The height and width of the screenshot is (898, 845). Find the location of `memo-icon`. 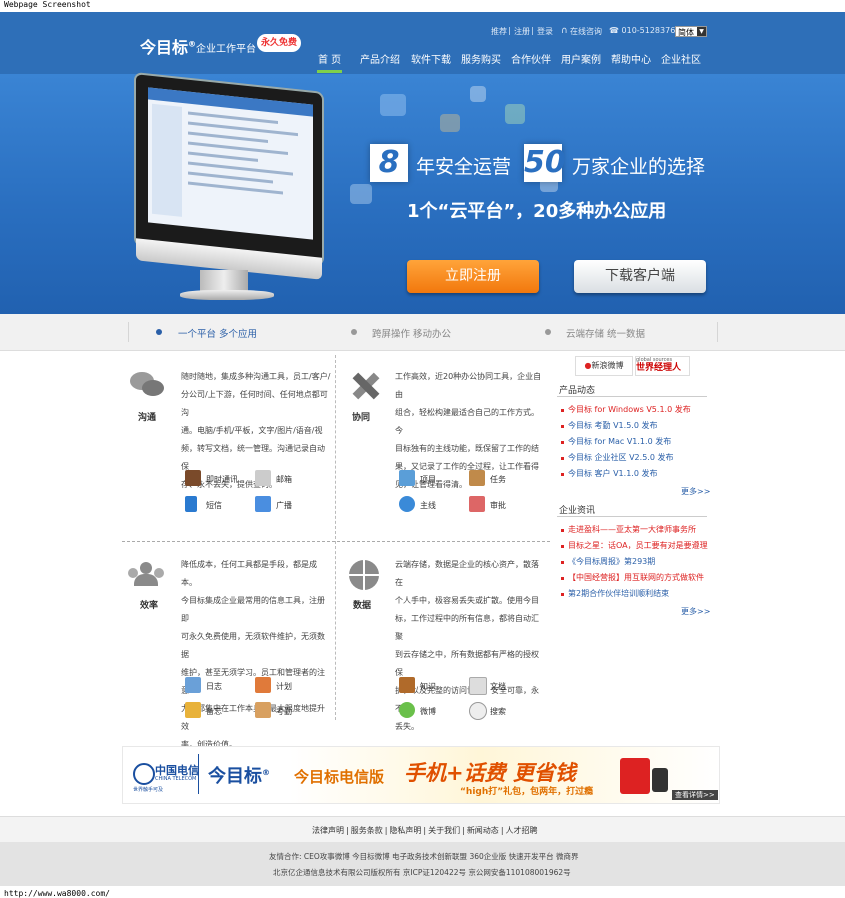

memo-icon is located at coordinates (193, 710).